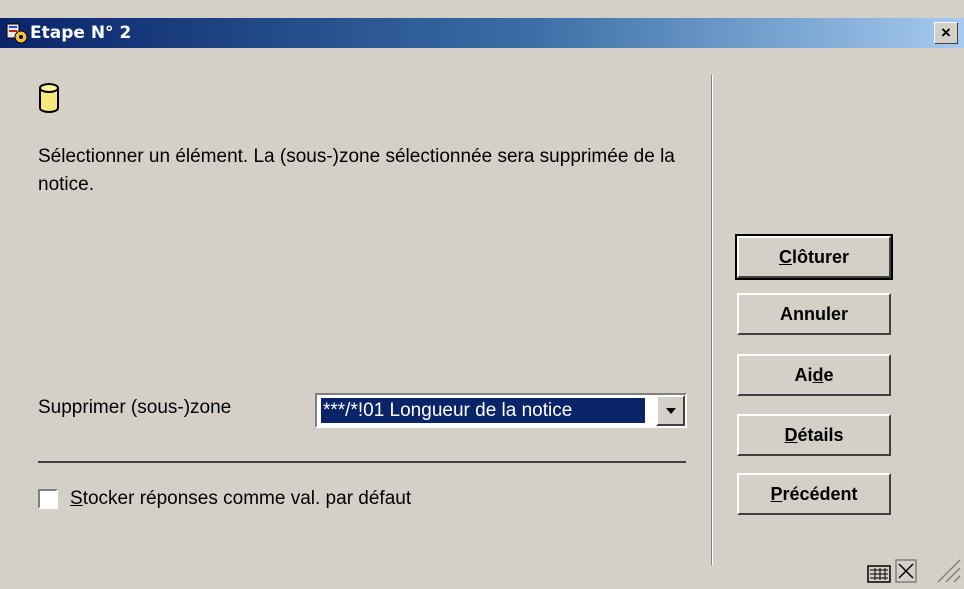 Image resolution: width=964 pixels, height=589 pixels. I want to click on vertical-divider, so click(712, 320).